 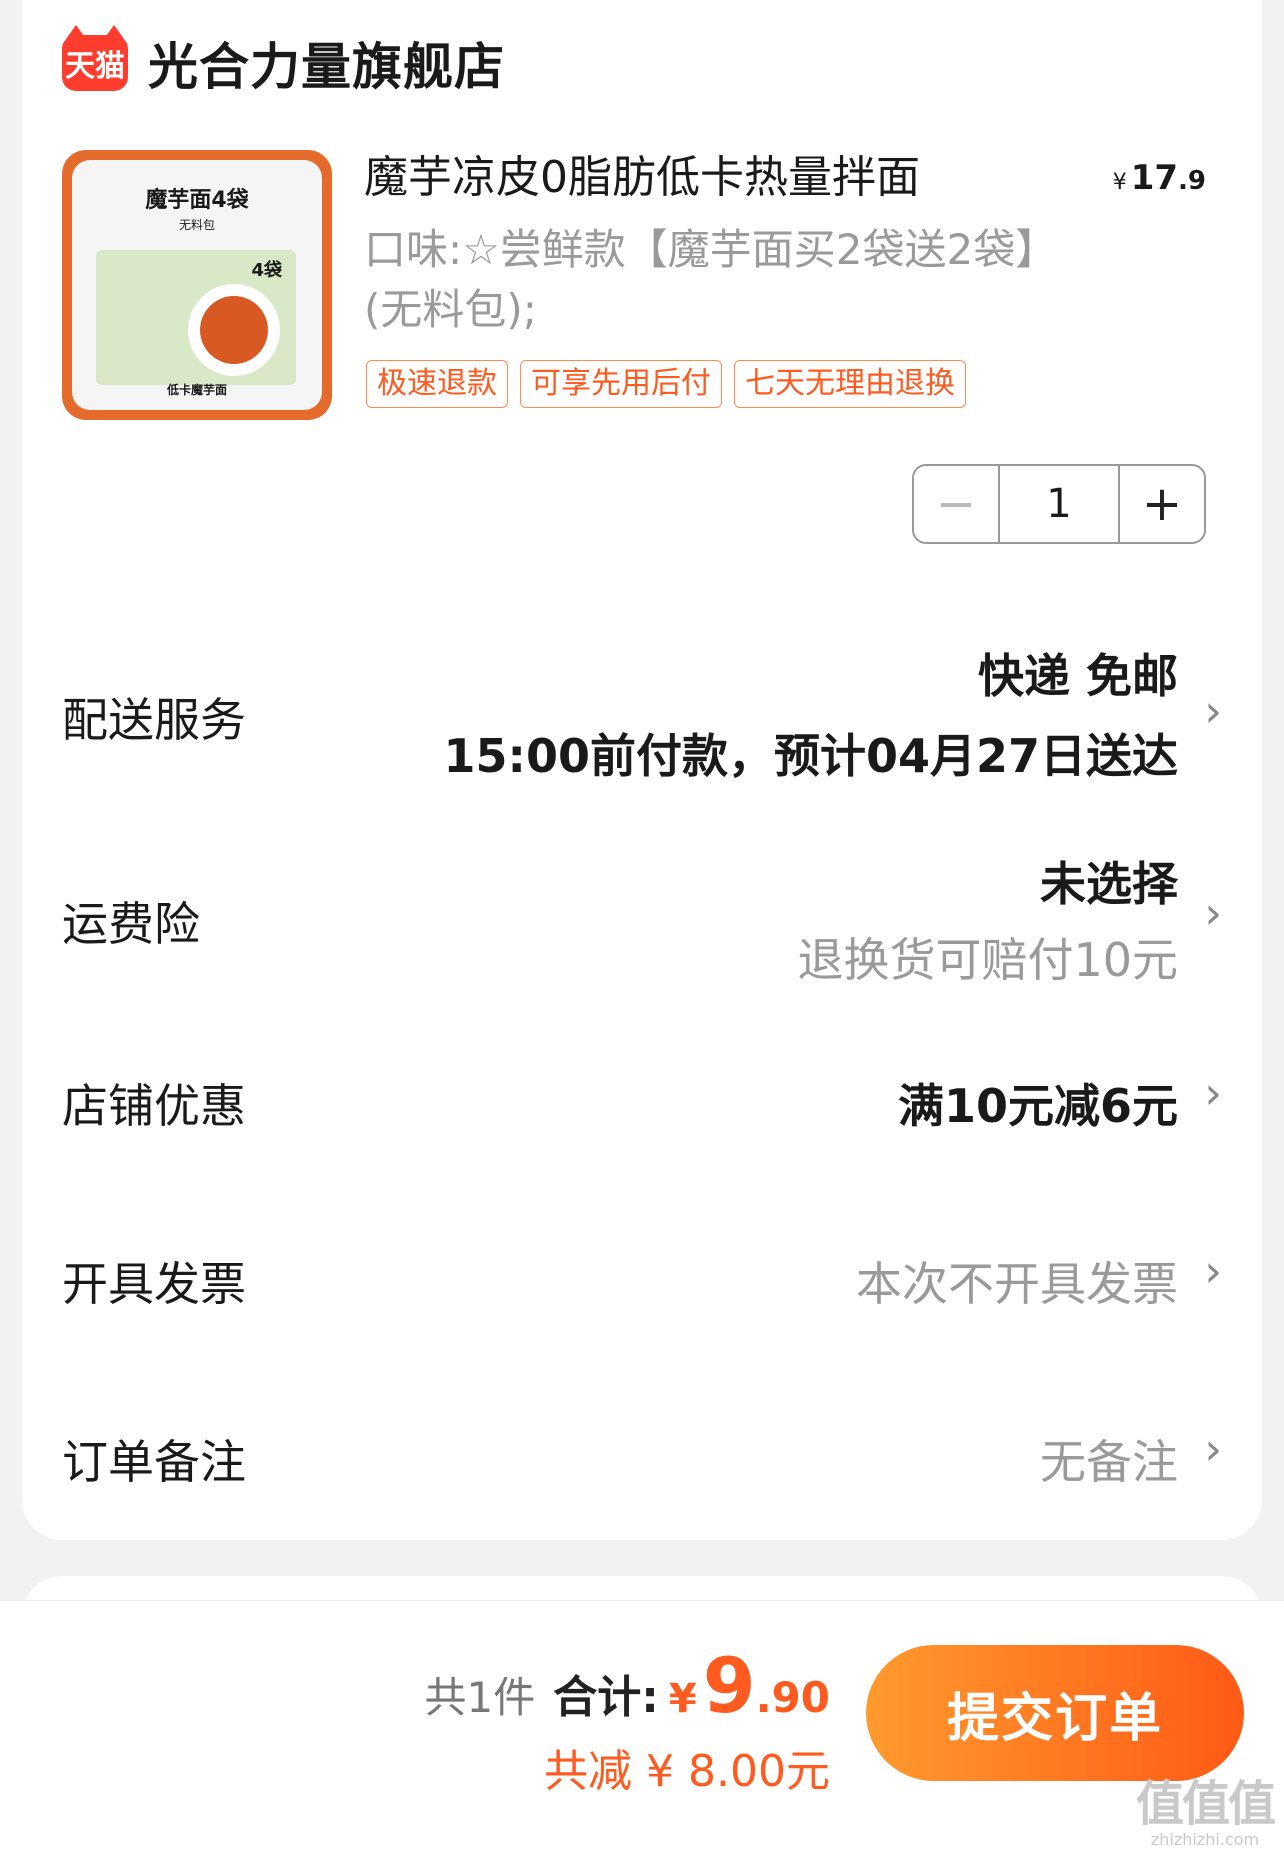 I want to click on row-shop-coupon: 店铺优惠 满10元减6元 ›, so click(x=642, y=1099).